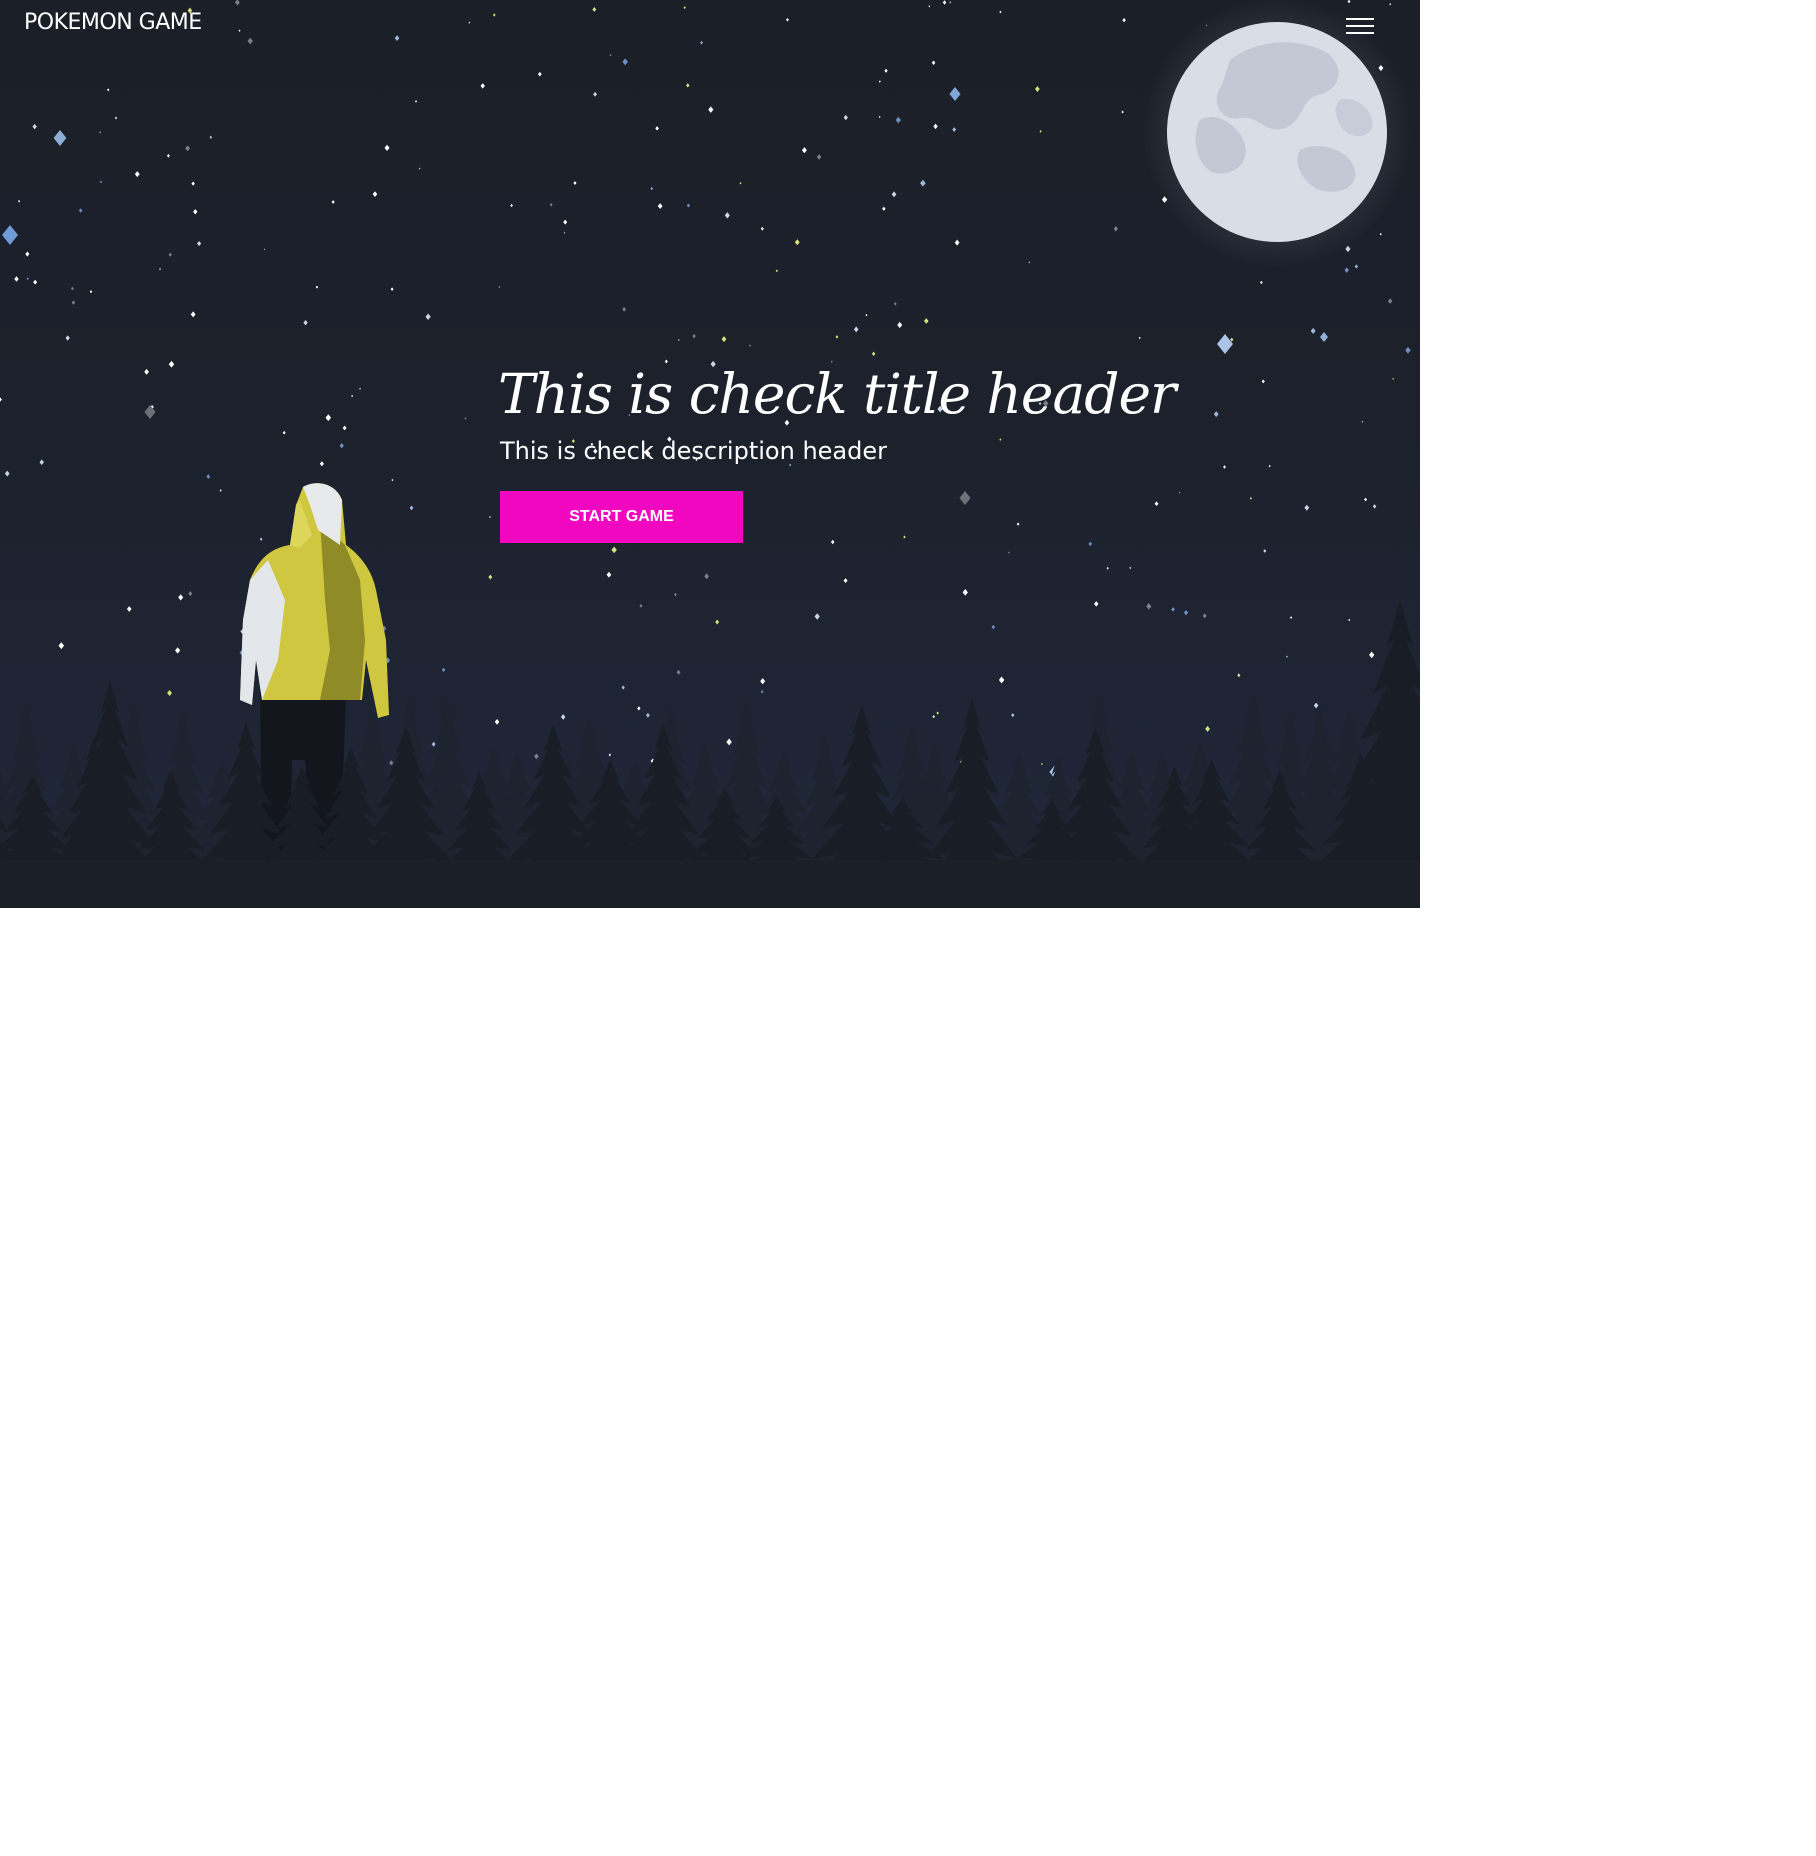  What do you see at coordinates (693, 451) in the screenshot?
I see `hero-description: This is check description header` at bounding box center [693, 451].